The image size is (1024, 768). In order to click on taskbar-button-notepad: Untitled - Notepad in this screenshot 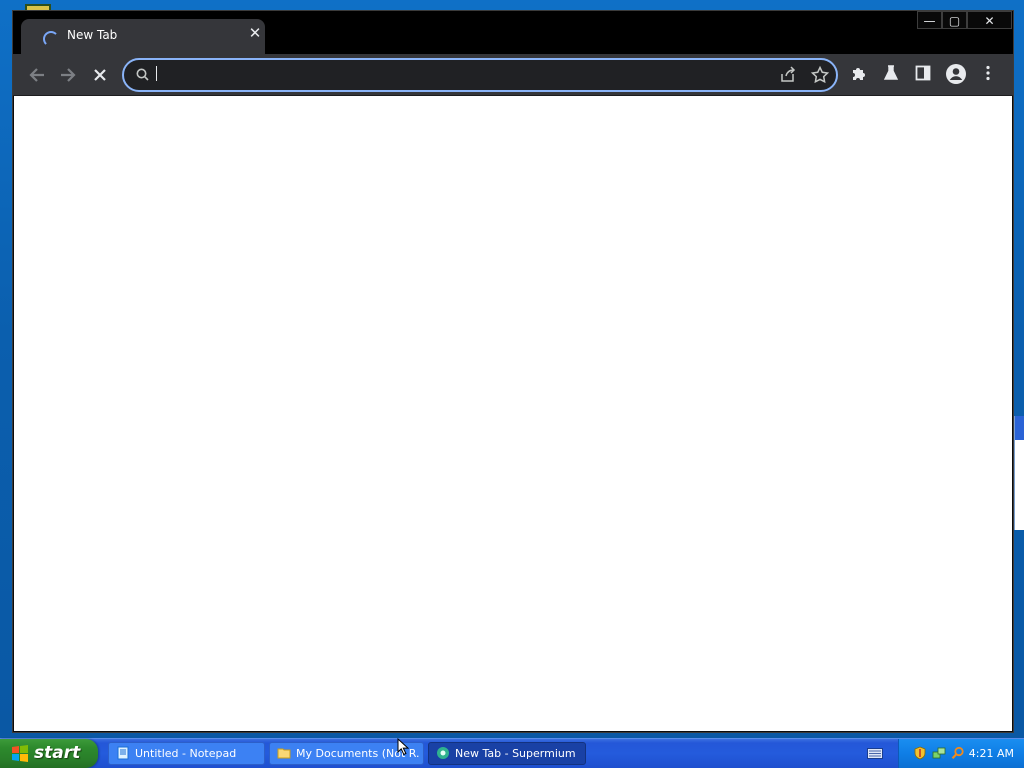, I will do `click(186, 753)`.